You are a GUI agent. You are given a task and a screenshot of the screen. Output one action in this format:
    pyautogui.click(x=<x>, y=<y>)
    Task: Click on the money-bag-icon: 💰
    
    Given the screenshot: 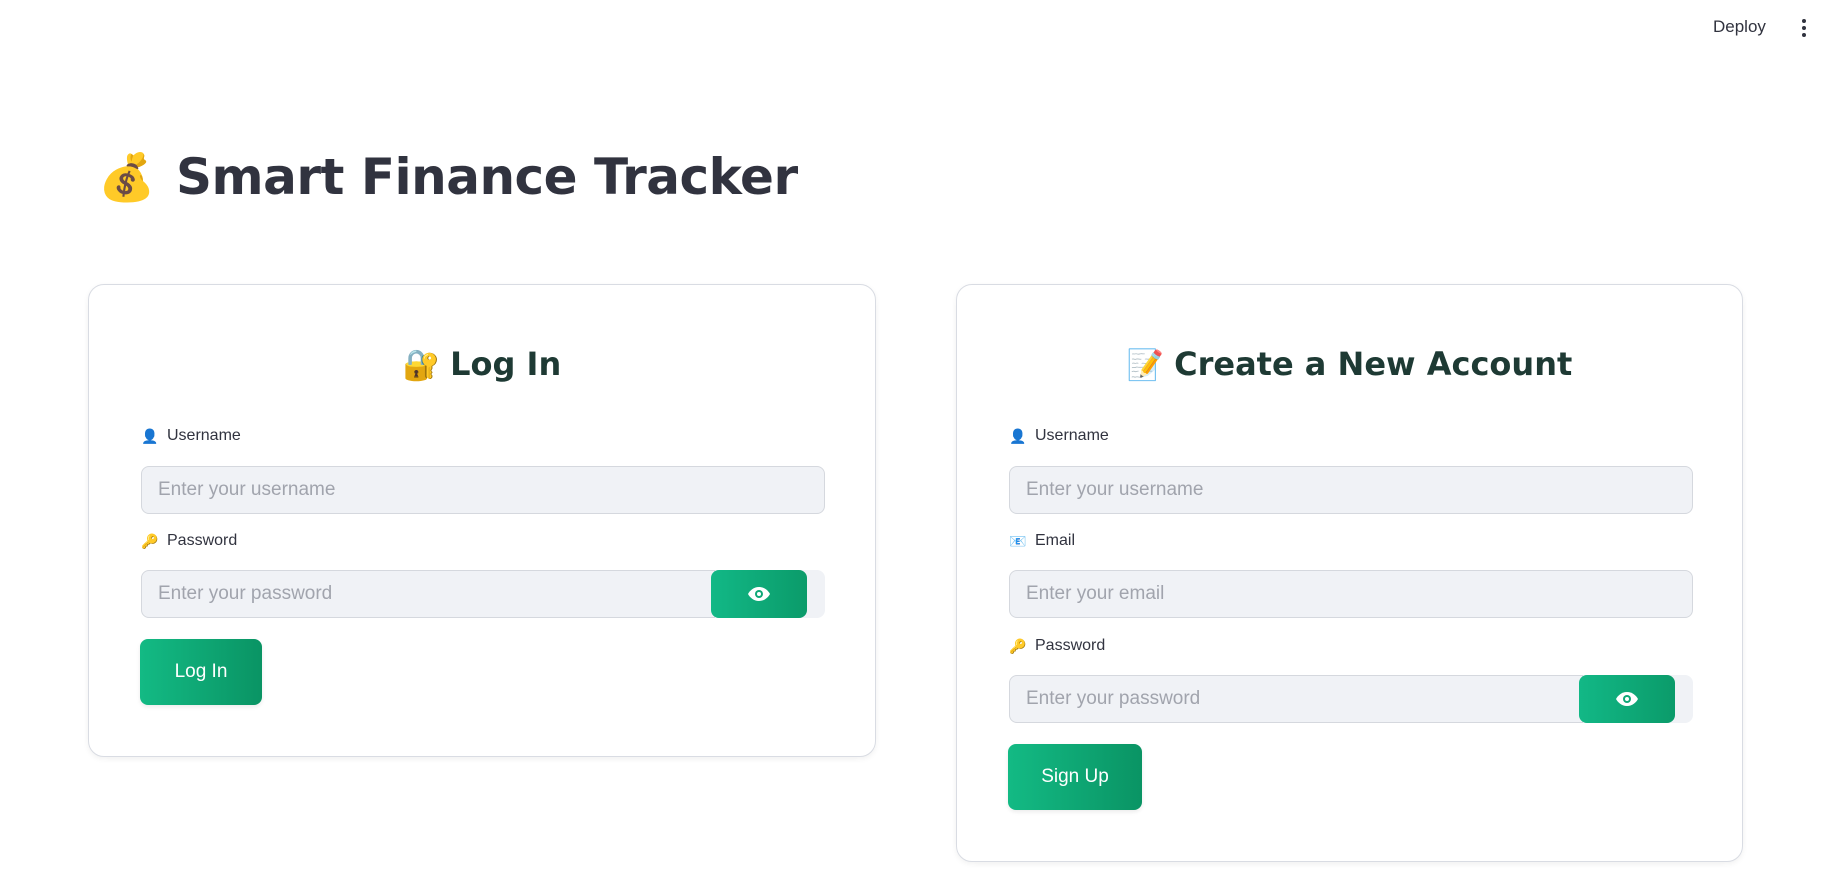 What is the action you would take?
    pyautogui.click(x=126, y=176)
    